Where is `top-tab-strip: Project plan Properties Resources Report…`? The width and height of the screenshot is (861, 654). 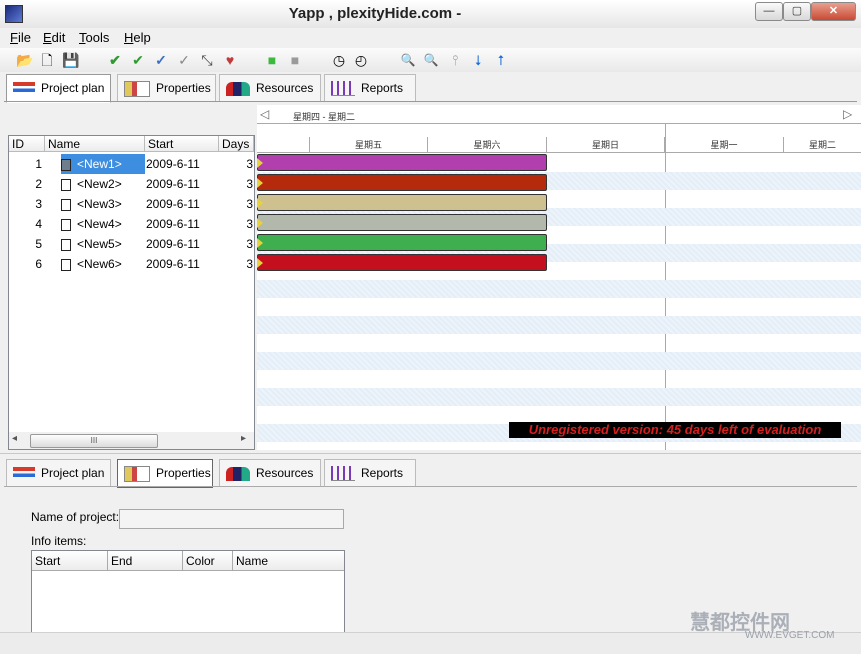 top-tab-strip: Project plan Properties Resources Report… is located at coordinates (430, 88).